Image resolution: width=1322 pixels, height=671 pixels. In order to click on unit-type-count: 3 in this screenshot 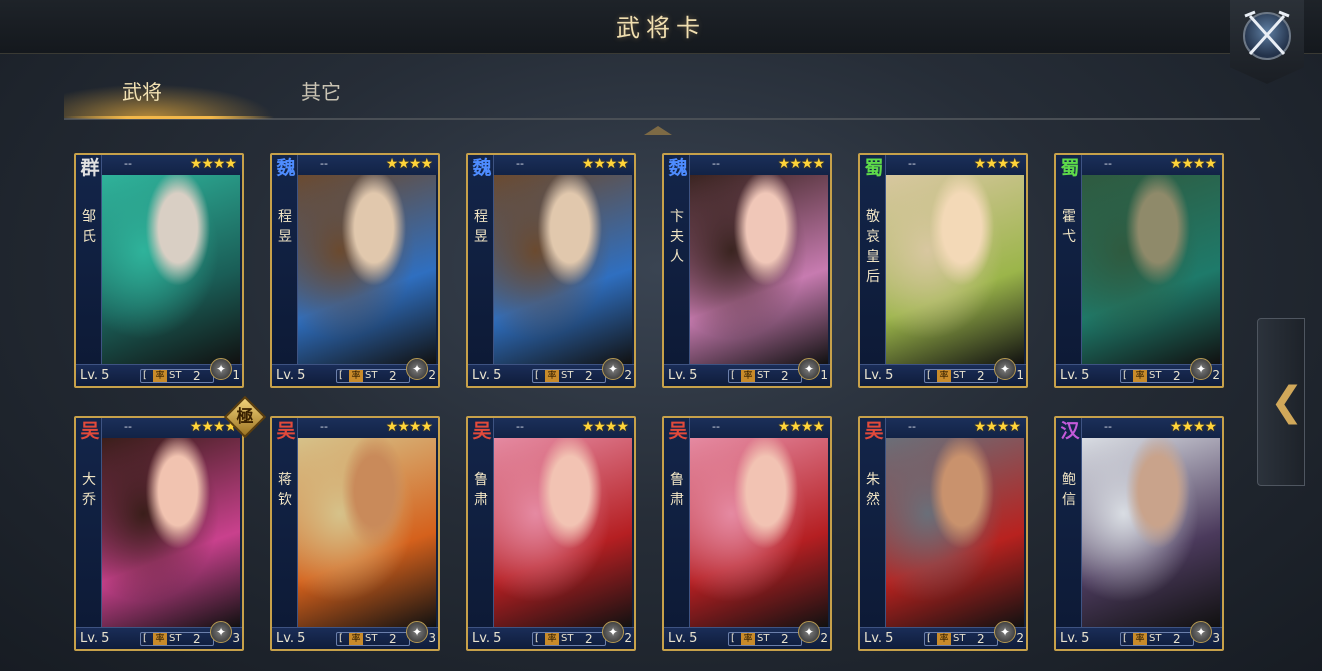, I will do `click(1216, 638)`.